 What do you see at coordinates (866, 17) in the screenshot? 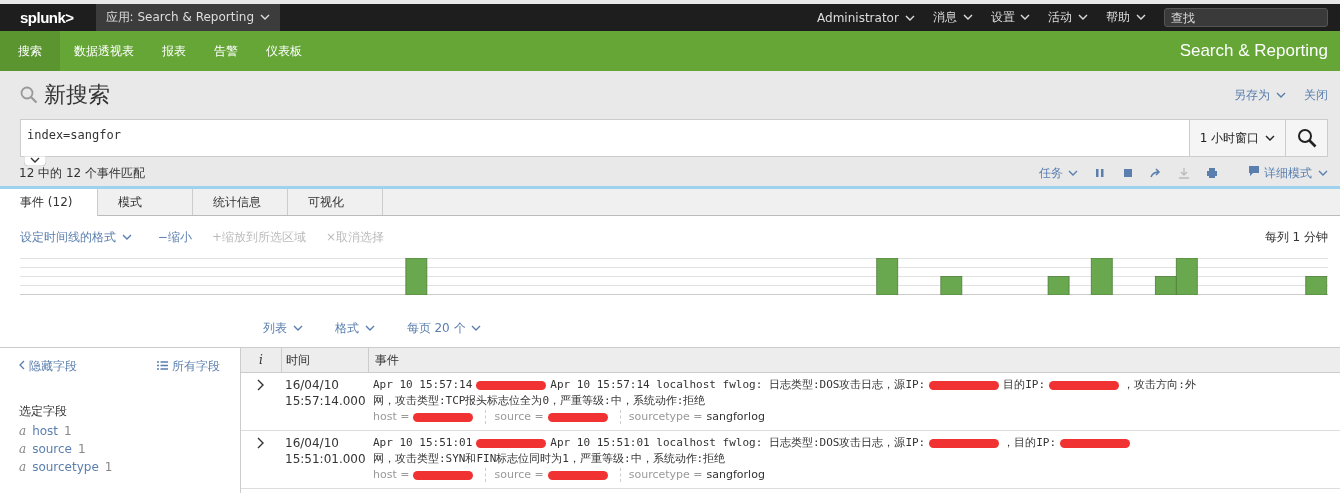
I see `top-menu: Administrator` at bounding box center [866, 17].